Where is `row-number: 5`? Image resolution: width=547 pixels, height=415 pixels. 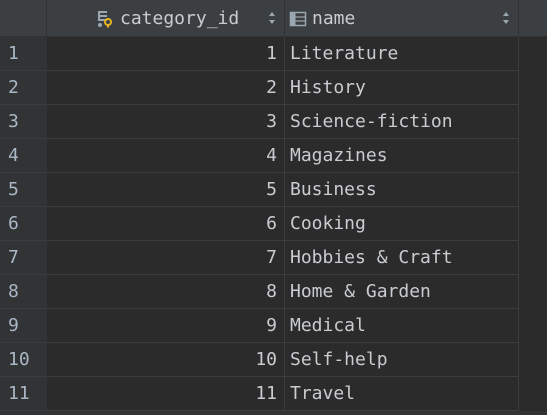
row-number: 5 is located at coordinates (23, 190).